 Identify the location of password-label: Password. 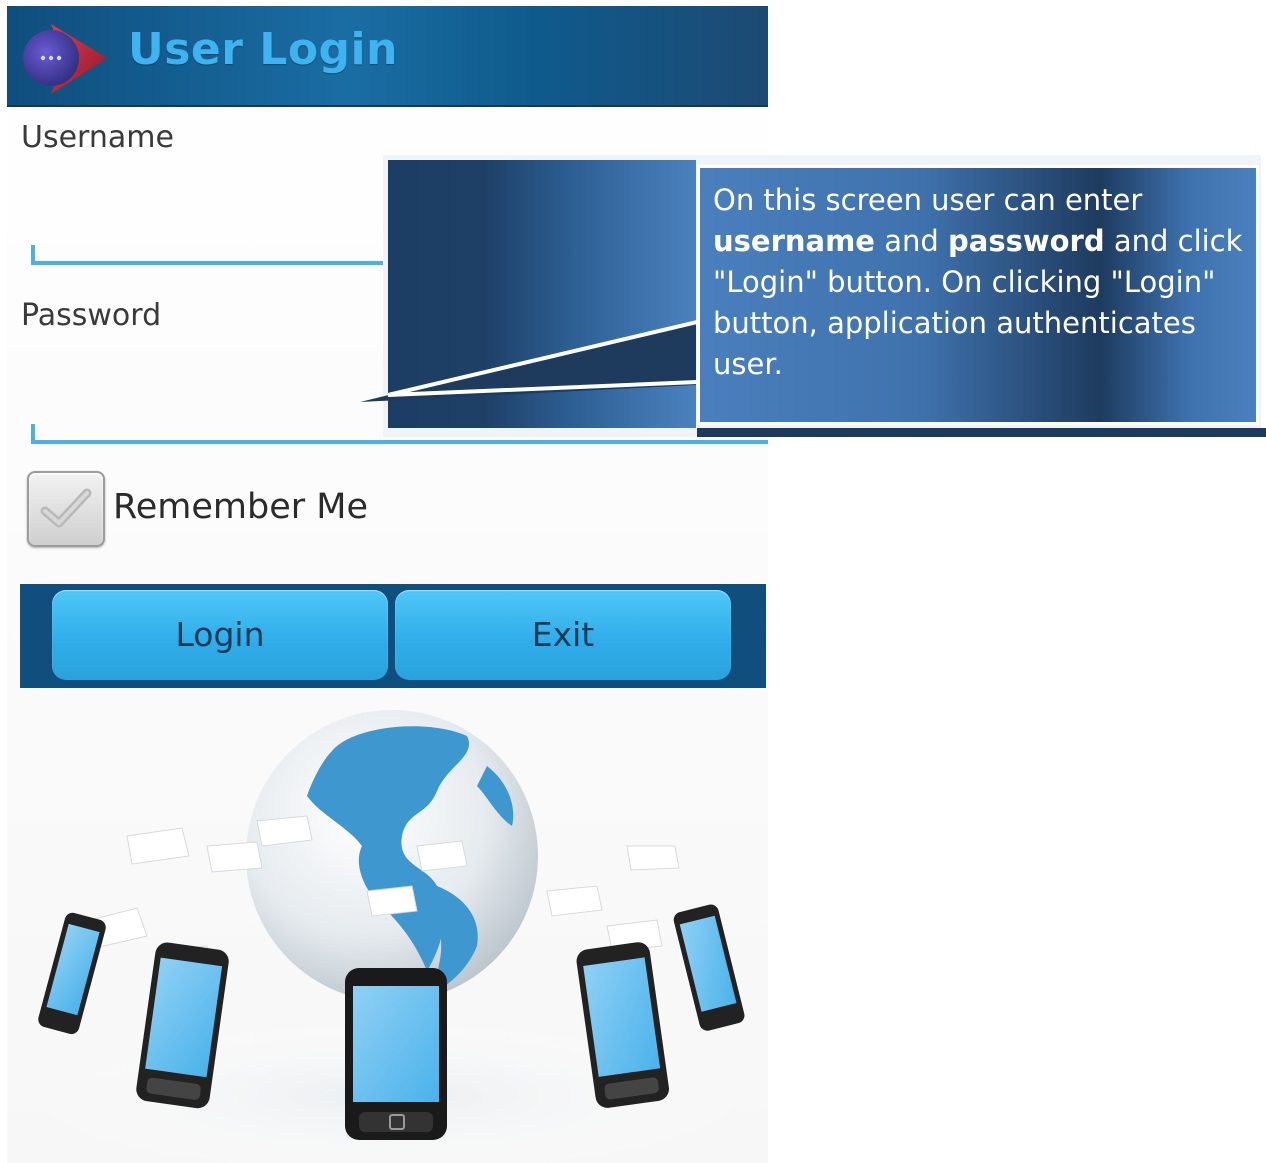
(91, 315).